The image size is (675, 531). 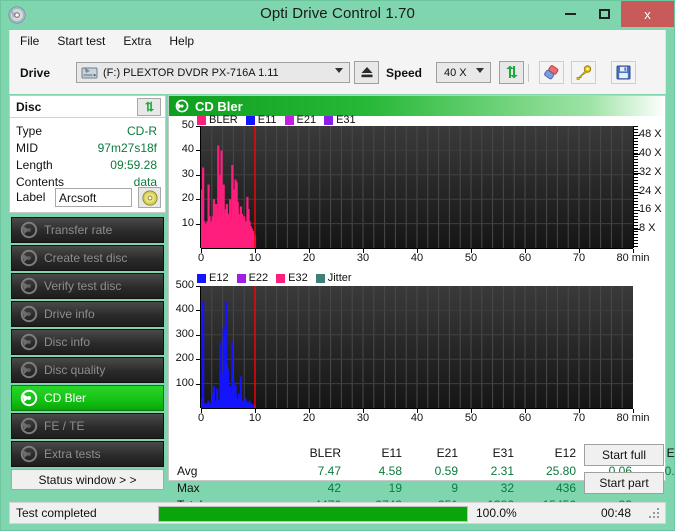 I want to click on close-icon: x, so click(x=647, y=14).